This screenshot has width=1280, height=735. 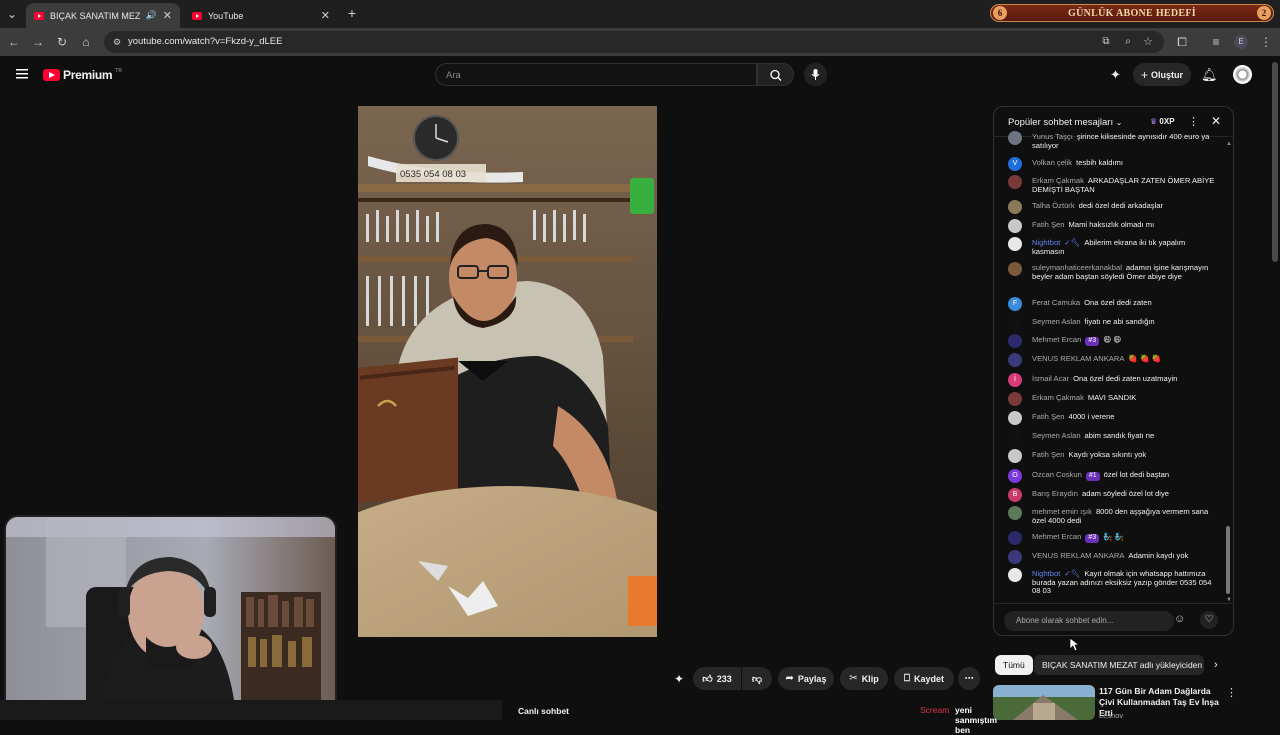 I want to click on more-actions-button: ⋯, so click(x=969, y=678).